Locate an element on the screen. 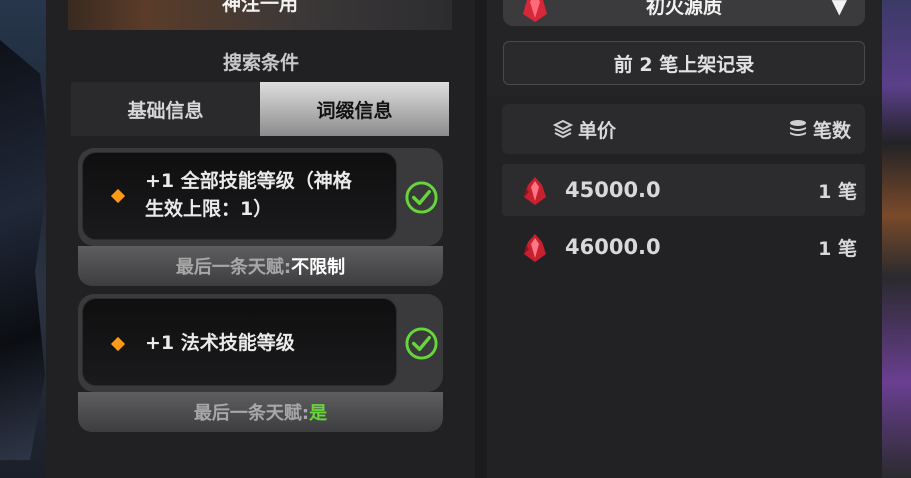 This screenshot has height=478, width=911. last-talent-bar: 最后一条天赋: 是 is located at coordinates (260, 412).